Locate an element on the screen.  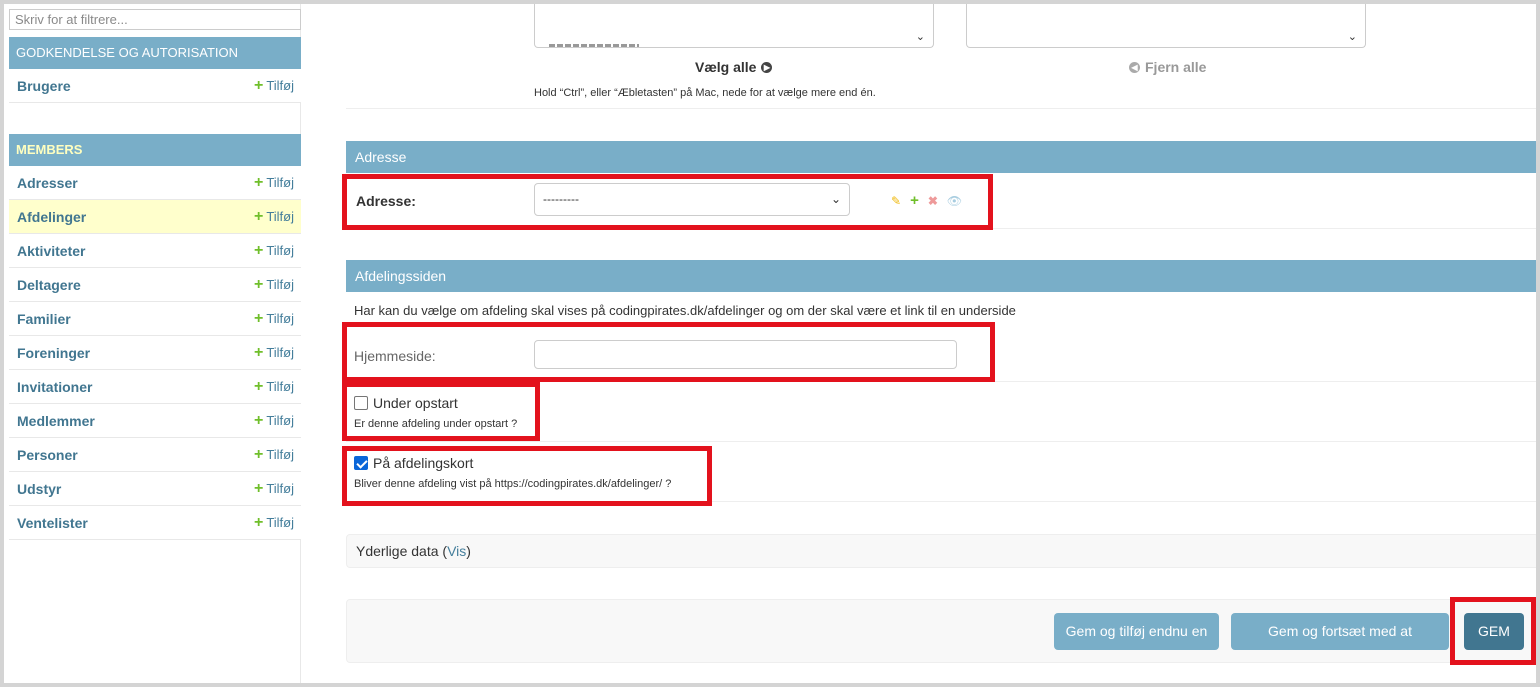
add-link-personer: + Tilføj is located at coordinates (273, 454).